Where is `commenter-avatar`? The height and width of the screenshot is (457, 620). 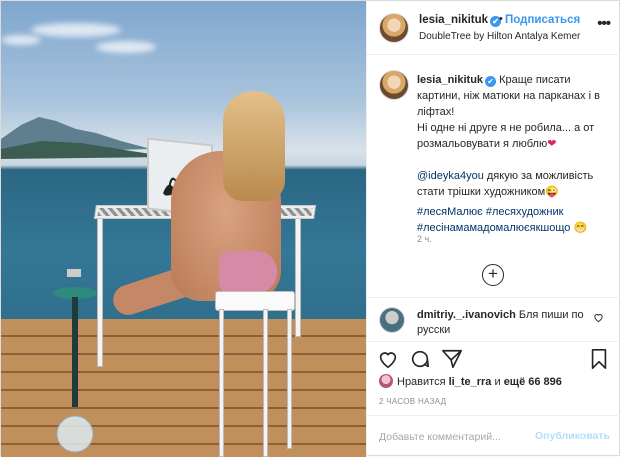 commenter-avatar is located at coordinates (392, 320).